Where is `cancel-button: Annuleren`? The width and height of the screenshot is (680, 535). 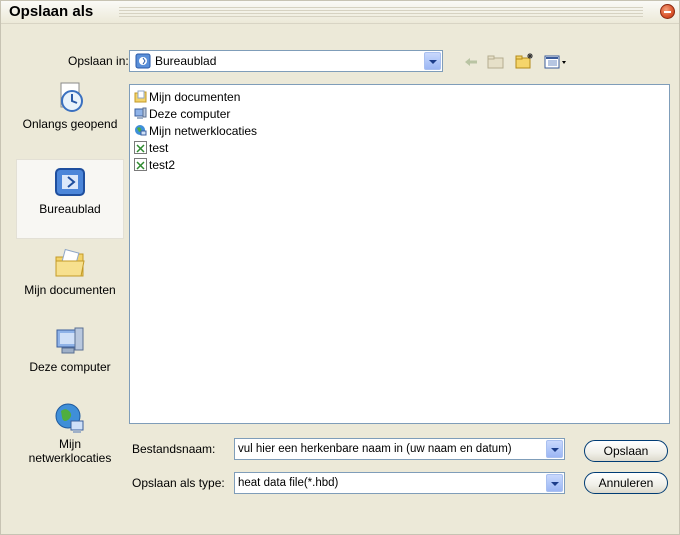 cancel-button: Annuleren is located at coordinates (626, 483).